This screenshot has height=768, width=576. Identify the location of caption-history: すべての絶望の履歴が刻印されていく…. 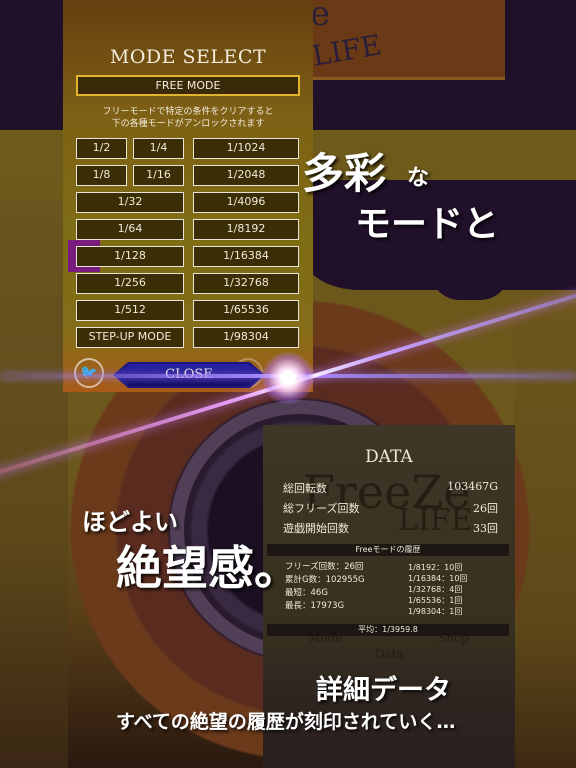
(286, 722).